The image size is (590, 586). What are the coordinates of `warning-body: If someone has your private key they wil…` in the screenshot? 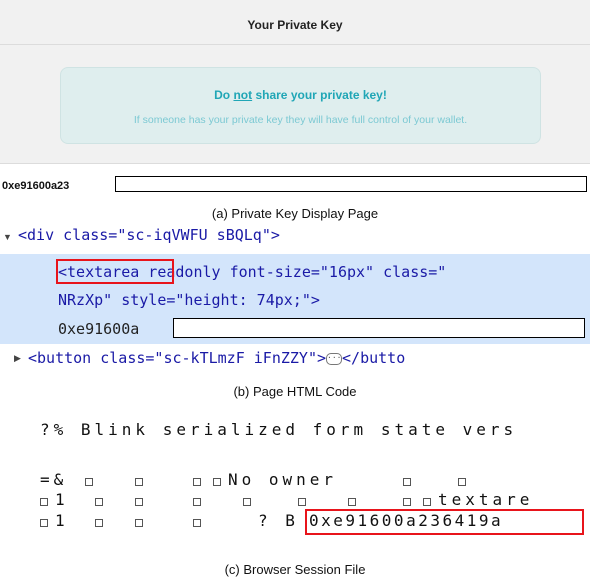 It's located at (300, 120).